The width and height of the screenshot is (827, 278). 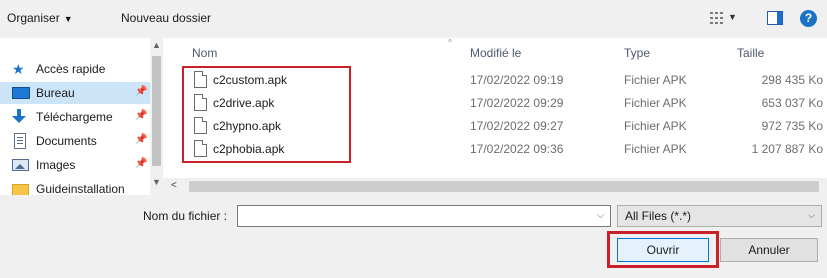 I want to click on new-folder-button: Nouveau dossier, so click(x=166, y=18).